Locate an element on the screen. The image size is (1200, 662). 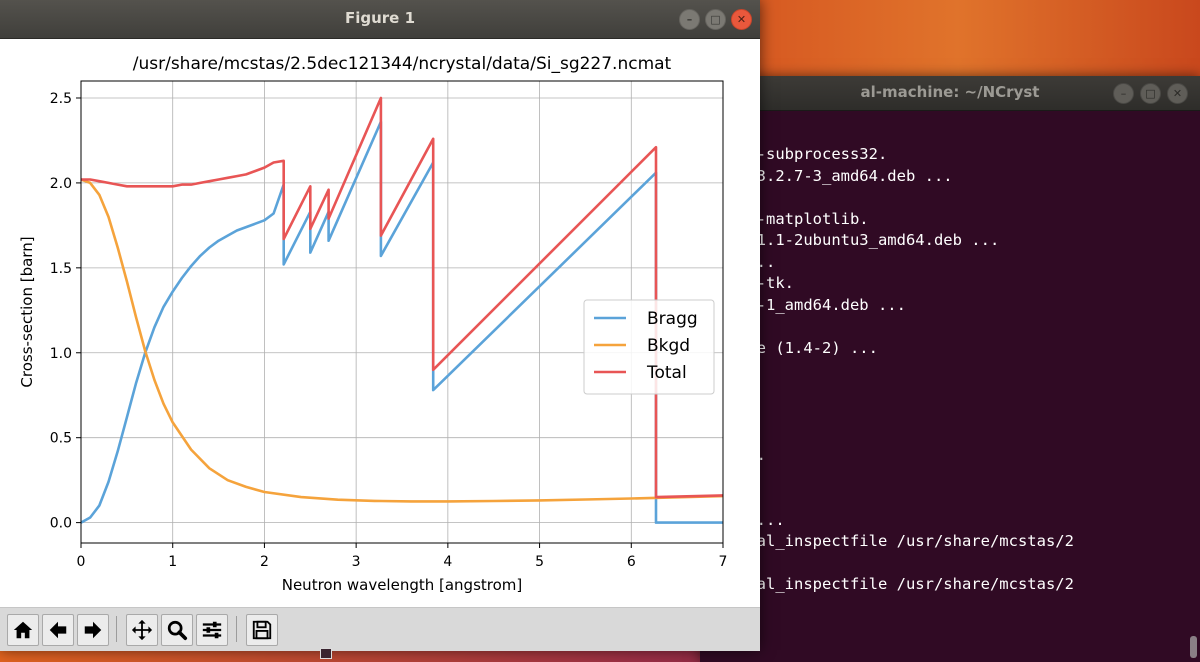
save-button is located at coordinates (262, 630).